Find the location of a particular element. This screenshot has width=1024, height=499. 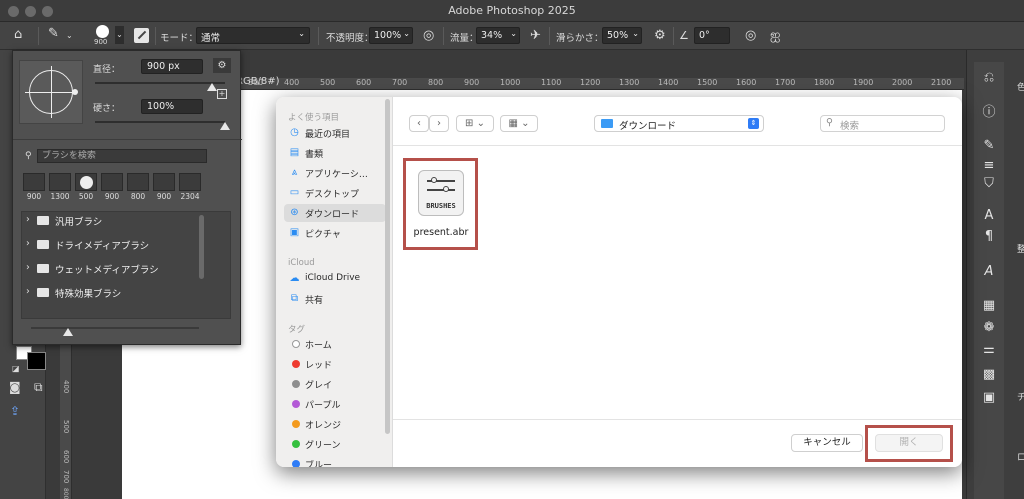

smoothing-field: 50% ⌄ is located at coordinates (622, 35).